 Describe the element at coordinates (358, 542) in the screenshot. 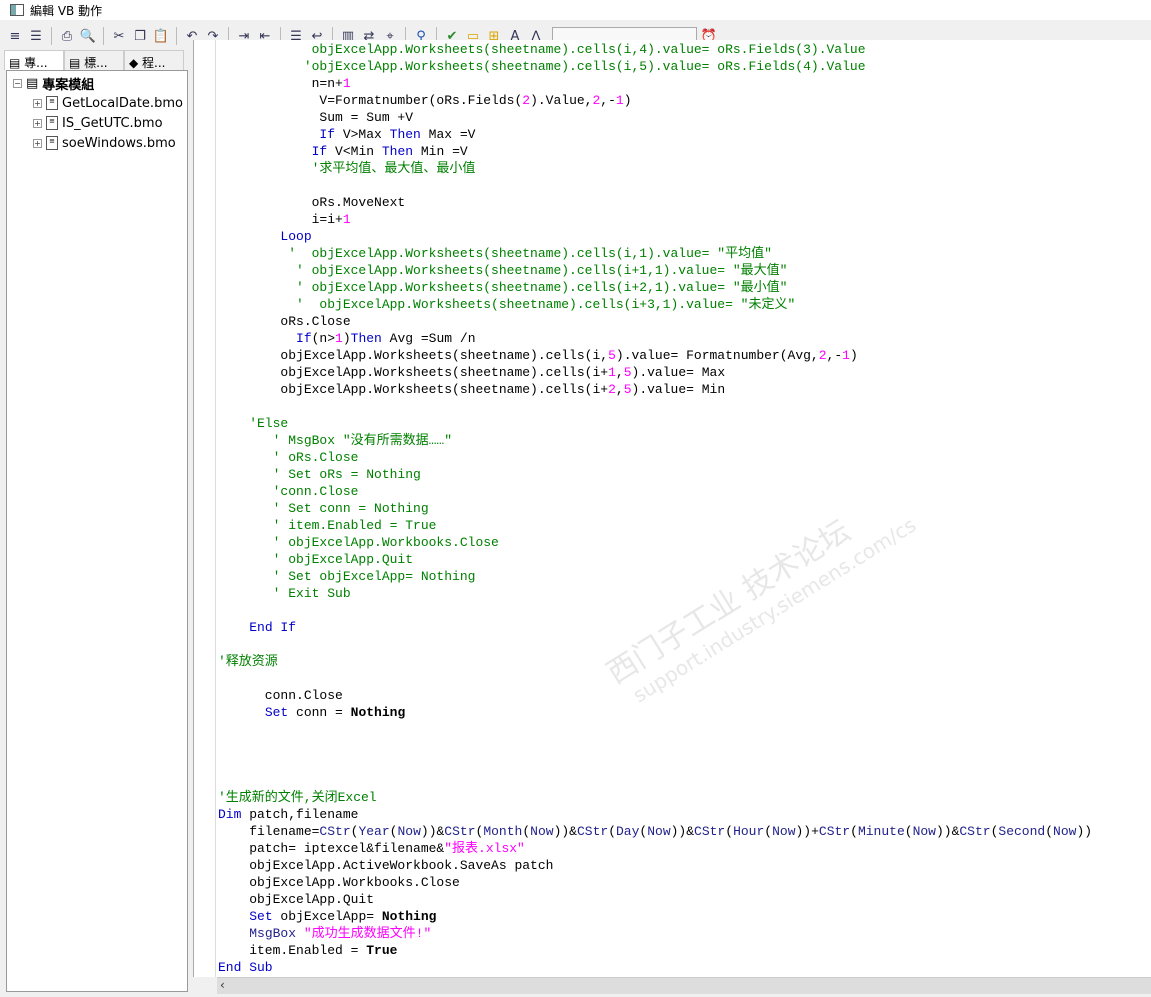

I see `code-token: ' objExcelApp.Workbooks.Close` at that location.